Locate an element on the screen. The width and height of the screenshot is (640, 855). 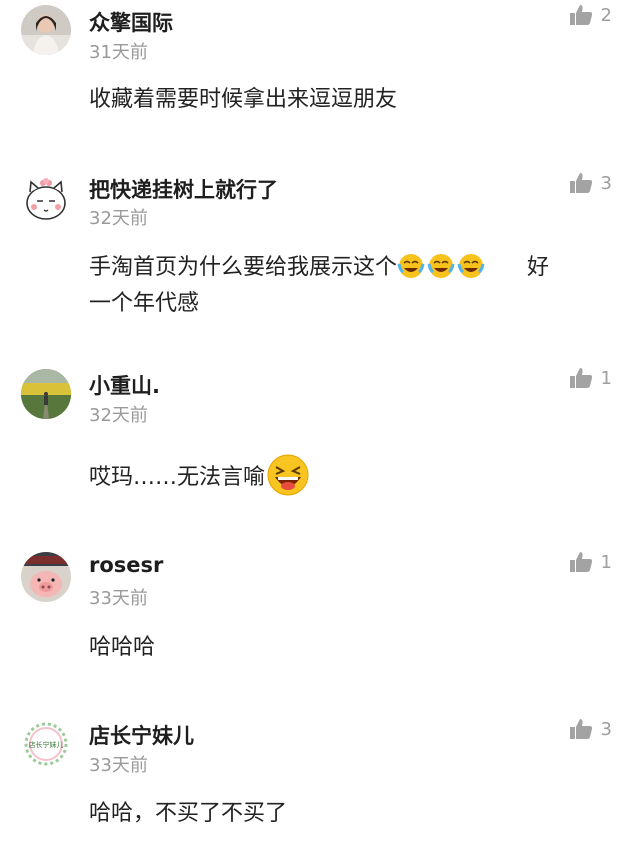
username: 小重山. is located at coordinates (124, 385).